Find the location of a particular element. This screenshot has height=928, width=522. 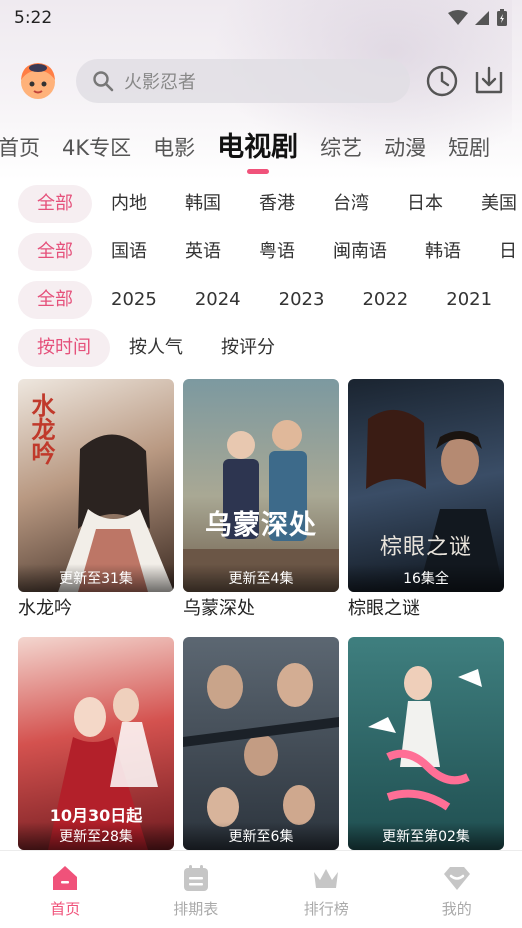

series-poster: 更新至第02集 is located at coordinates (426, 743).